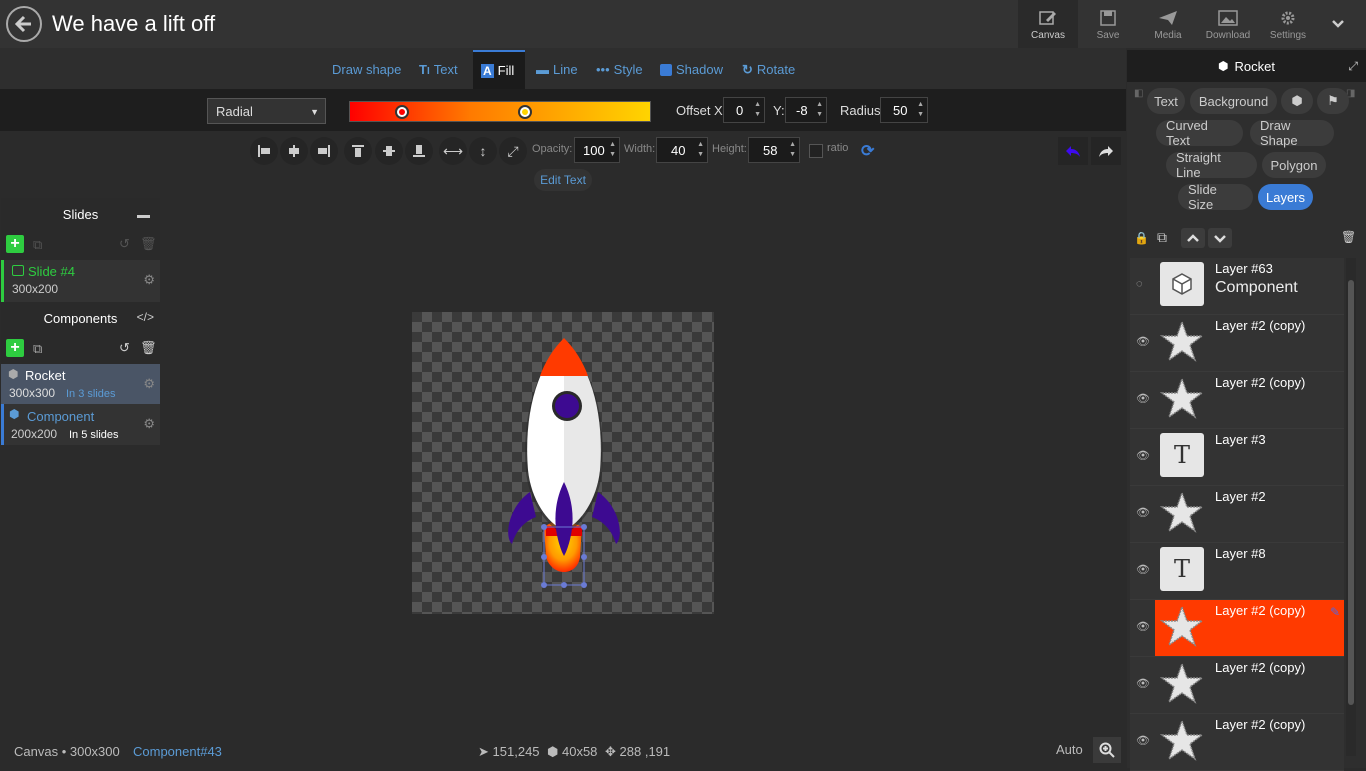 Image resolution: width=1366 pixels, height=771 pixels. I want to click on gradient-bar, so click(500, 111).